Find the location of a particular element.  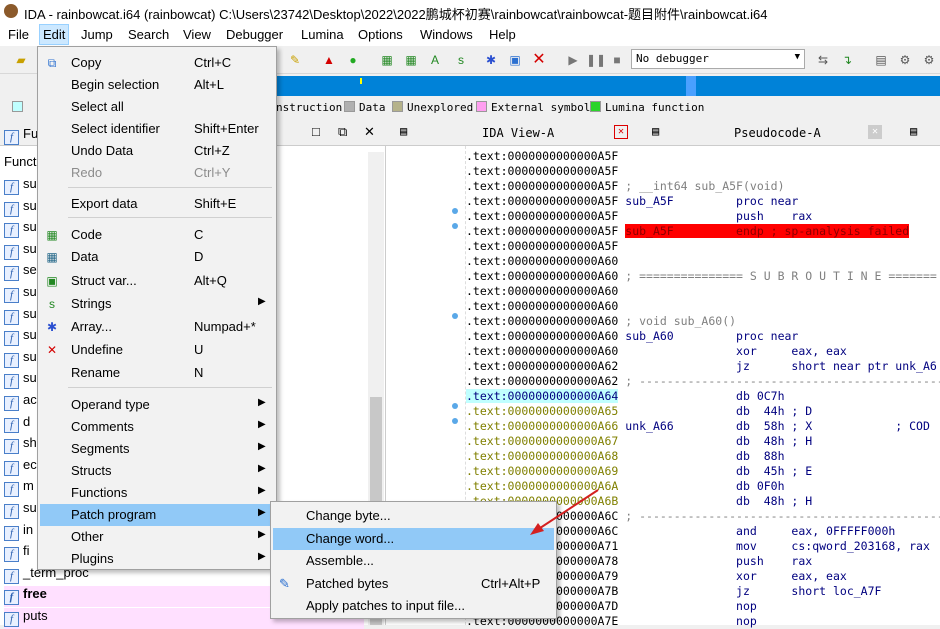

menu-item-shortcut: N is located at coordinates (199, 372).